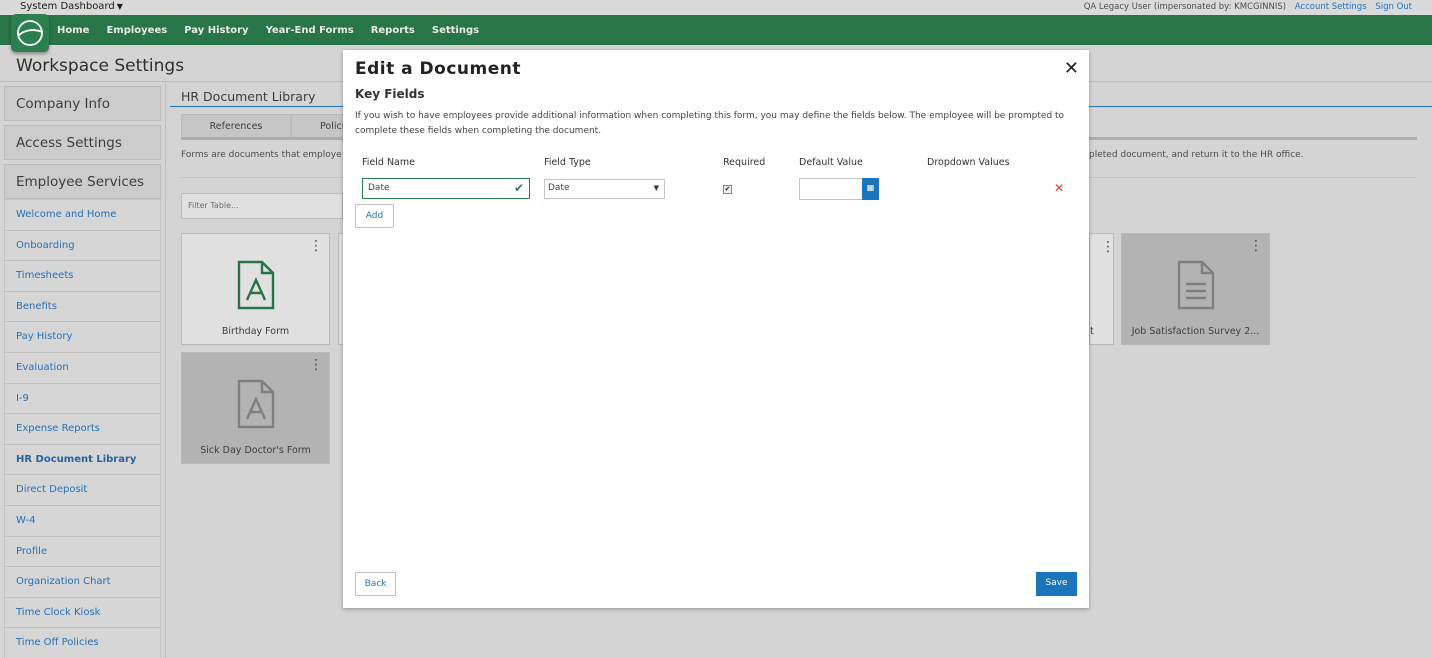 The height and width of the screenshot is (658, 1432). What do you see at coordinates (438, 69) in the screenshot?
I see `modal-title: Edit a Document` at bounding box center [438, 69].